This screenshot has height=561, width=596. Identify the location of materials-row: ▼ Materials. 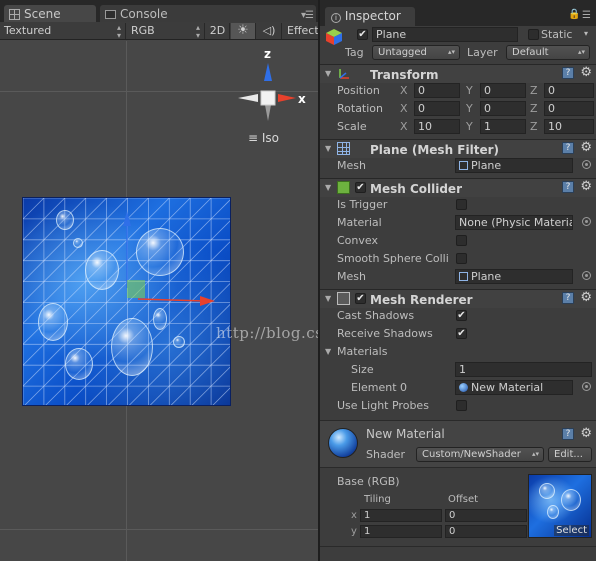
(458, 352).